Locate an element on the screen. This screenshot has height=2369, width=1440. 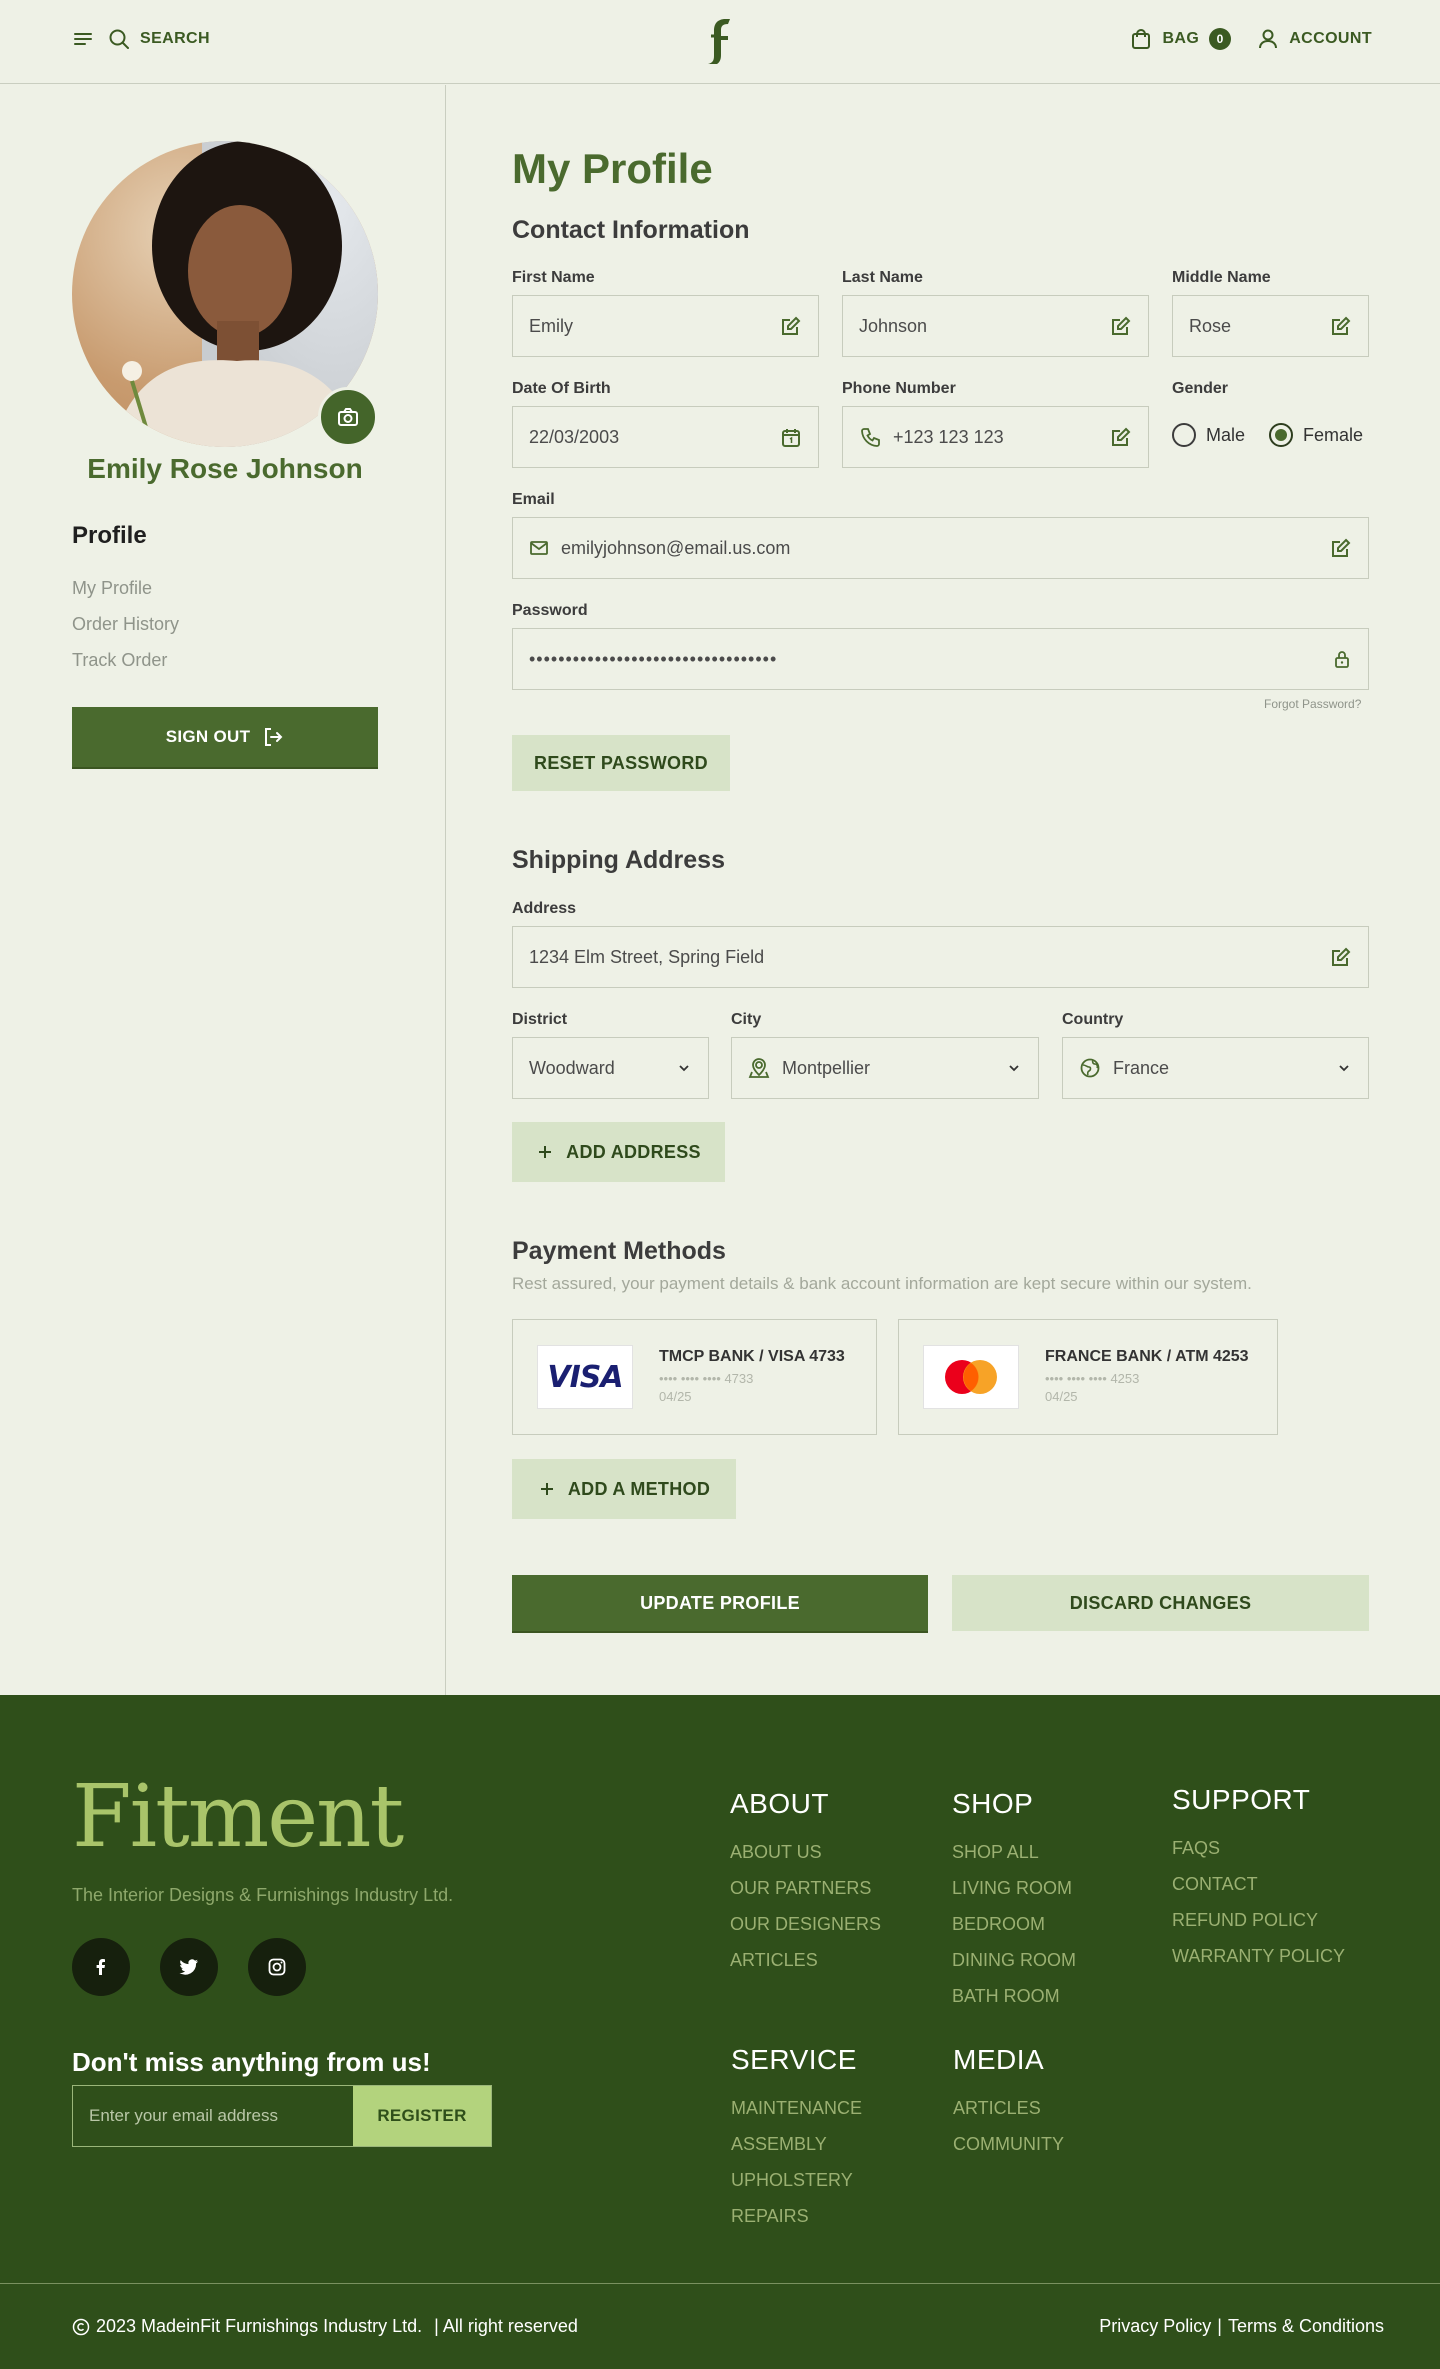
newsletter-email-input is located at coordinates (213, 2116).